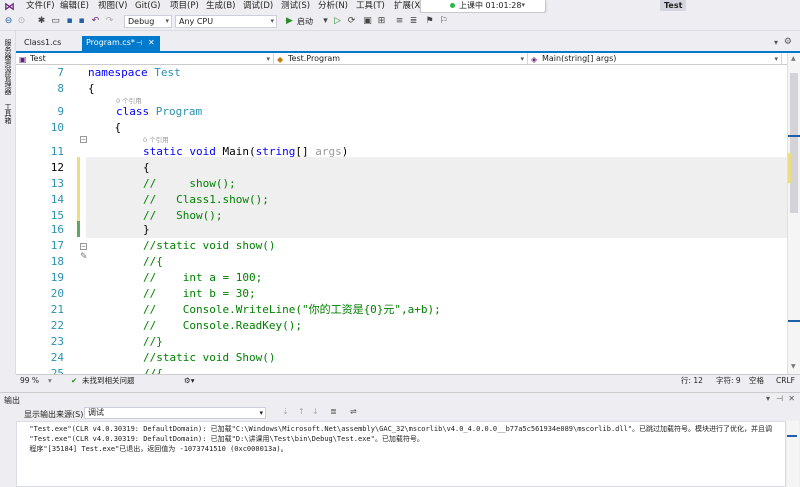 The image size is (800, 487). I want to click on project-select: ▣ Test ▾, so click(145, 59).